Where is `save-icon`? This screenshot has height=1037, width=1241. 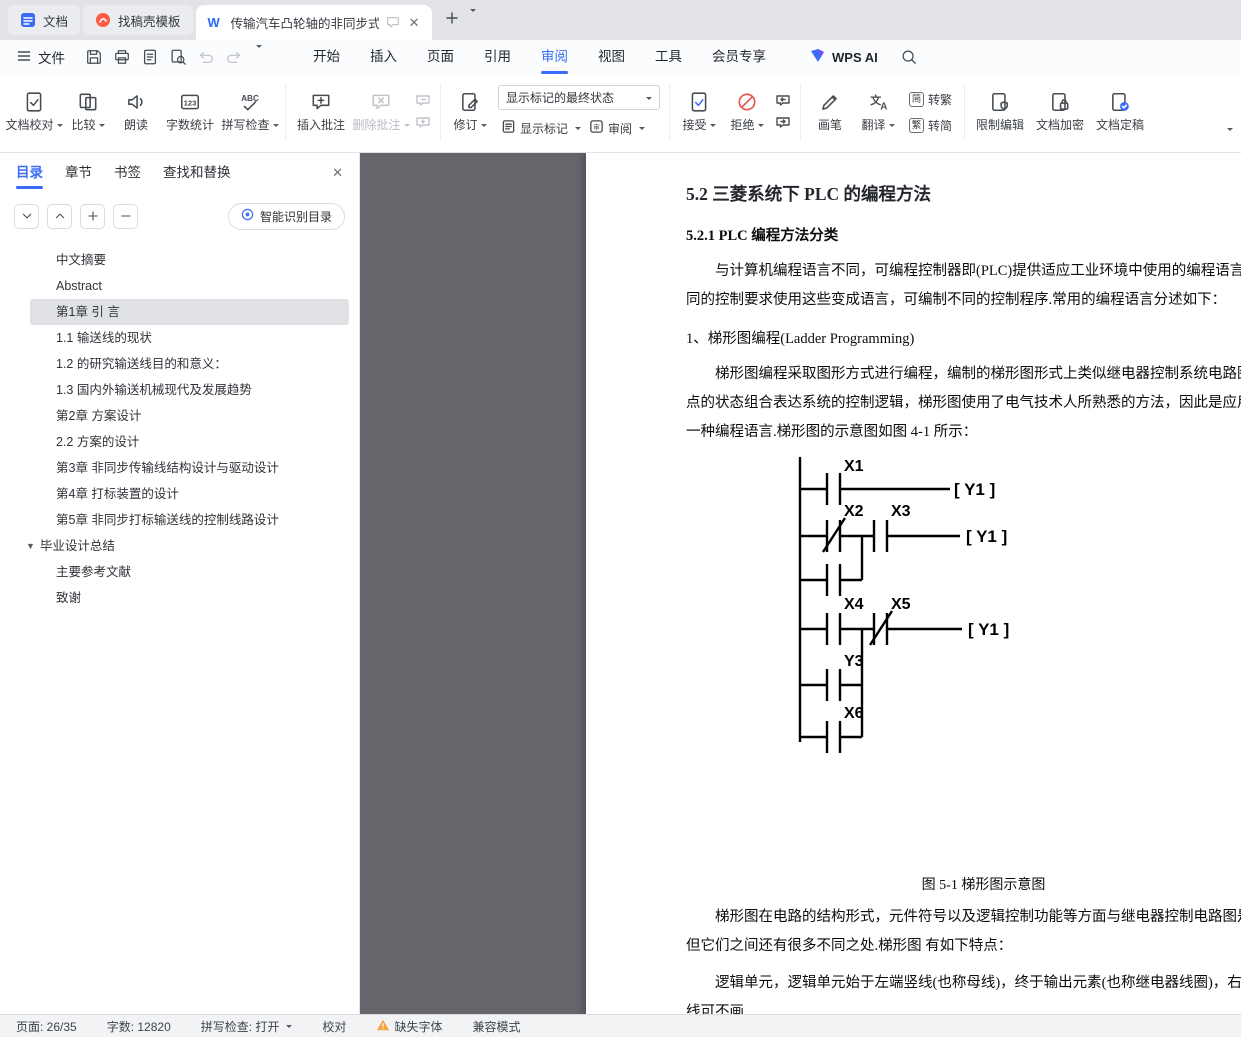 save-icon is located at coordinates (94, 57).